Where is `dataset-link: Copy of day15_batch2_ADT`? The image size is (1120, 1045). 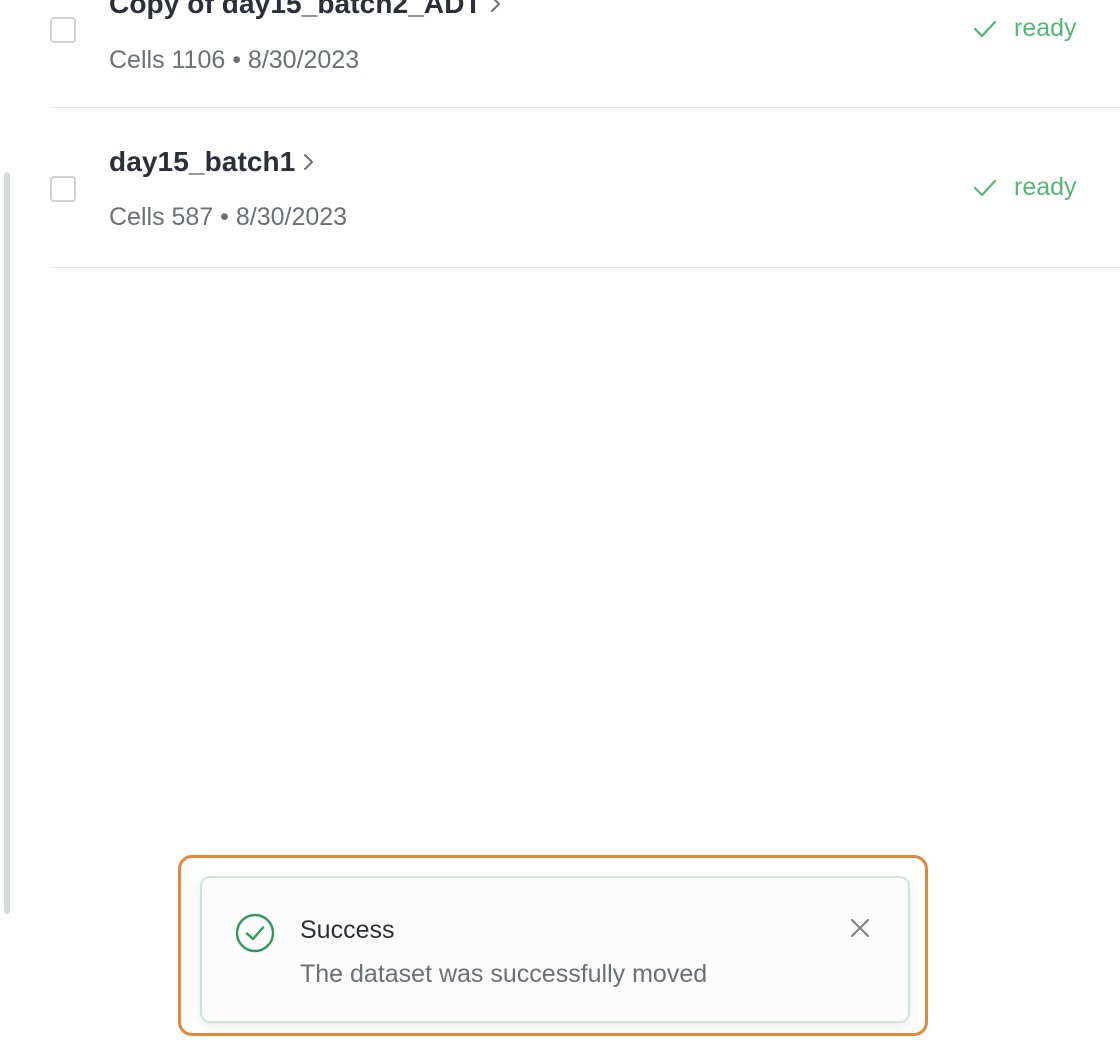 dataset-link: Copy of day15_batch2_ADT is located at coordinates (305, 10).